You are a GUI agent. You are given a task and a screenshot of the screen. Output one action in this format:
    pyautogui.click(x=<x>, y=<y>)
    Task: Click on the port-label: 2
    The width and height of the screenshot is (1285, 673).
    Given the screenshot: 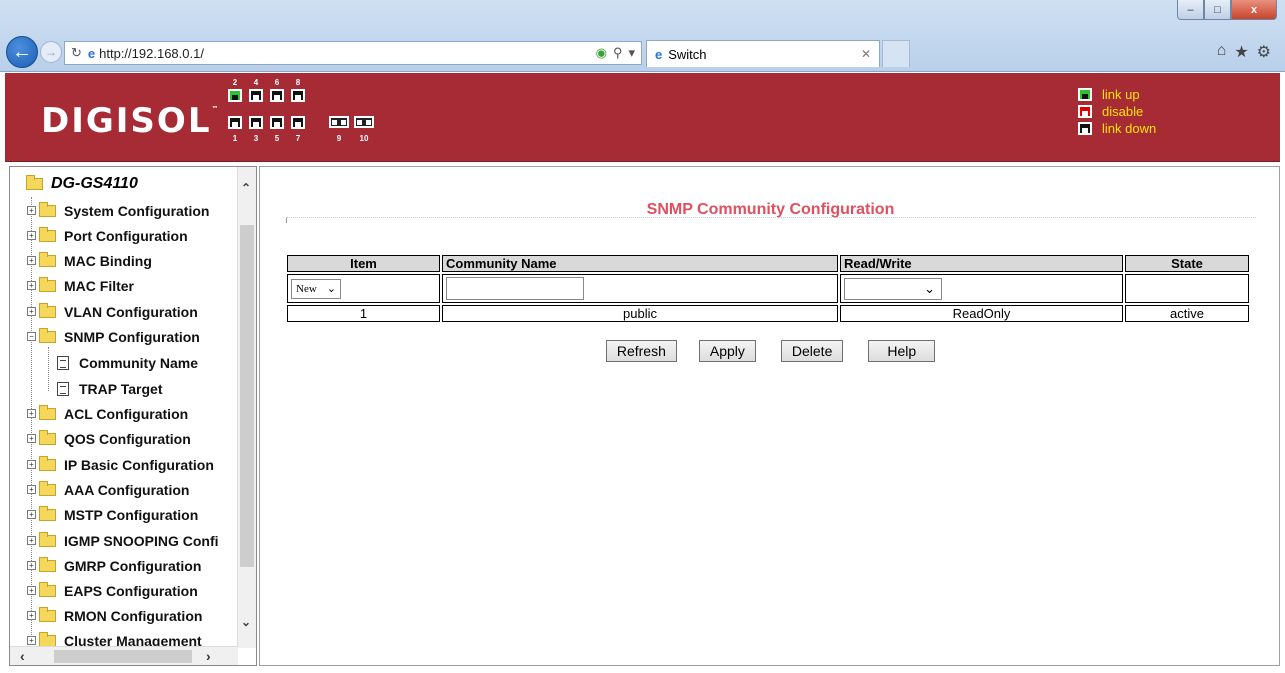 What is the action you would take?
    pyautogui.click(x=235, y=82)
    